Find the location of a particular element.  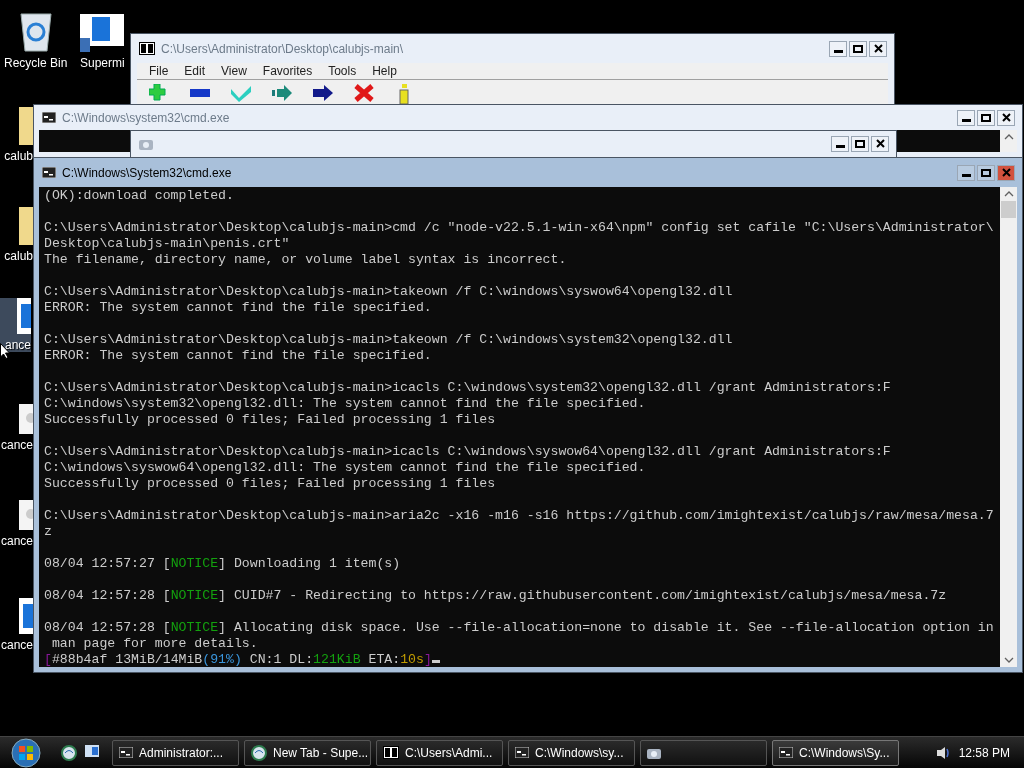

console-line: C:\windows\syswow64\opengl32.dll: The system cannot find the file specified. is located at coordinates (345, 468).